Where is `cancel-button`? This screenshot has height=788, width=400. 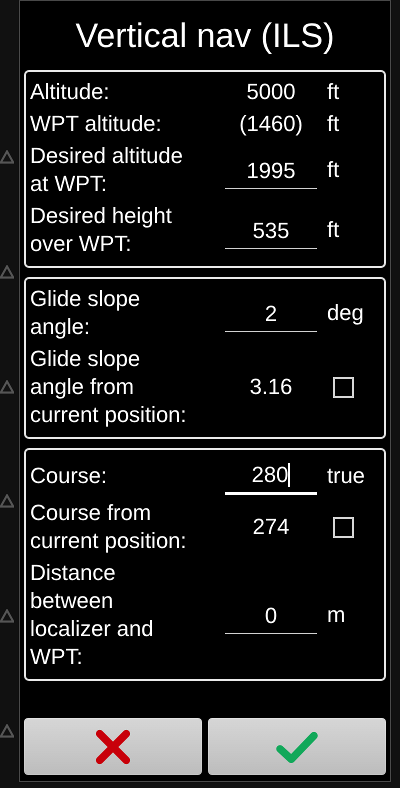 cancel-button is located at coordinates (113, 746).